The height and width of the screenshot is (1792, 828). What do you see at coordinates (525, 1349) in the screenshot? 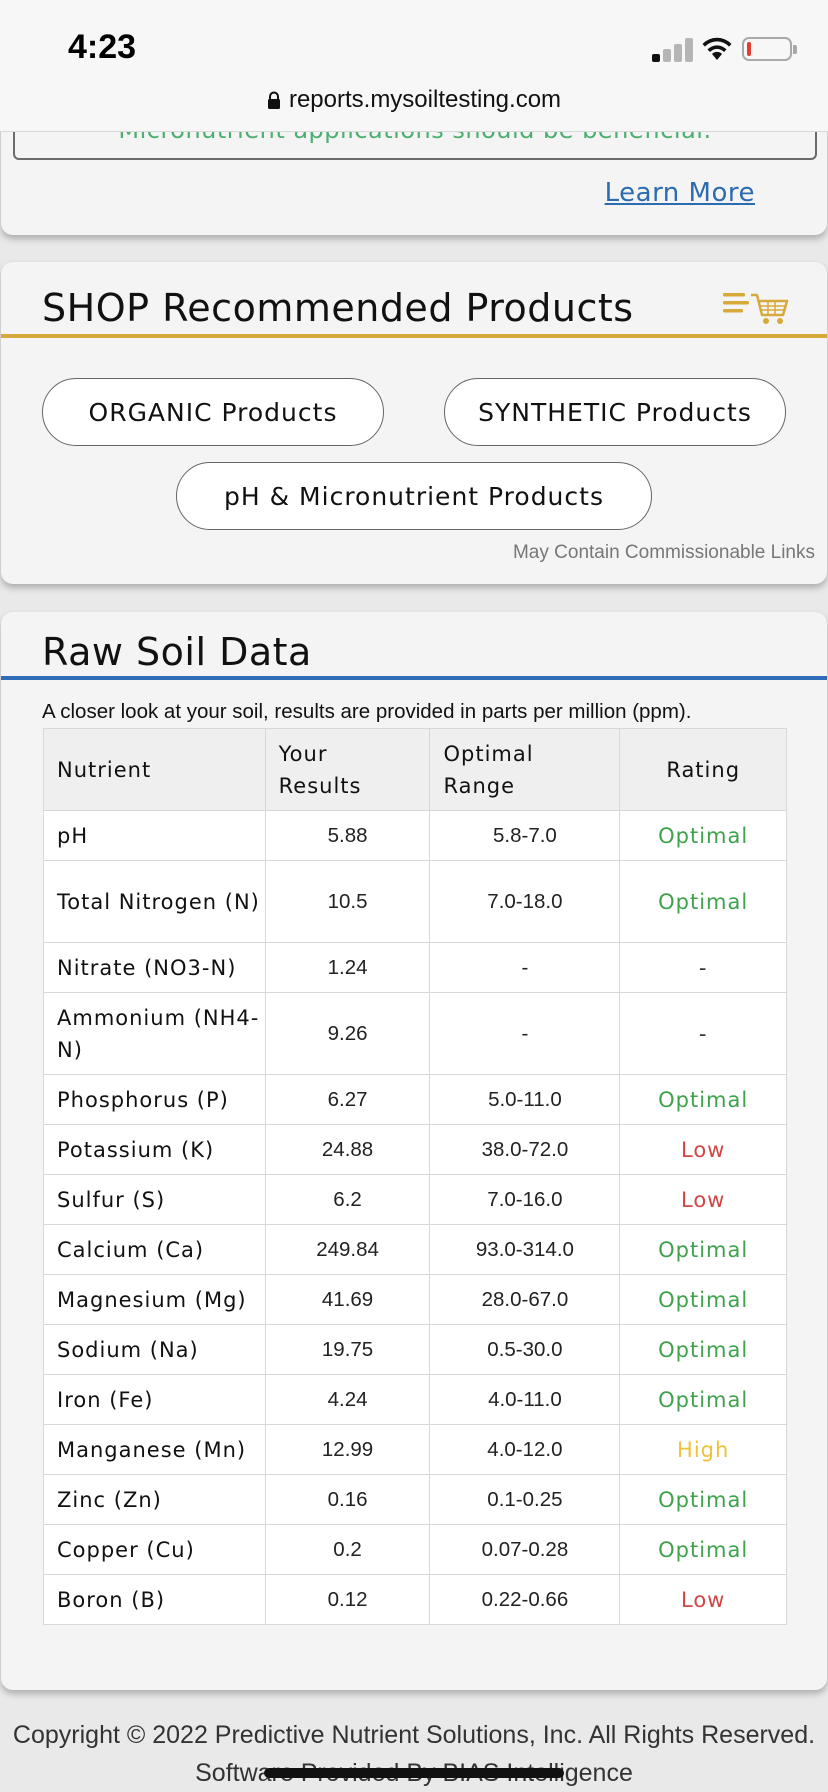
I see `range-cell: 0.5-30.0` at bounding box center [525, 1349].